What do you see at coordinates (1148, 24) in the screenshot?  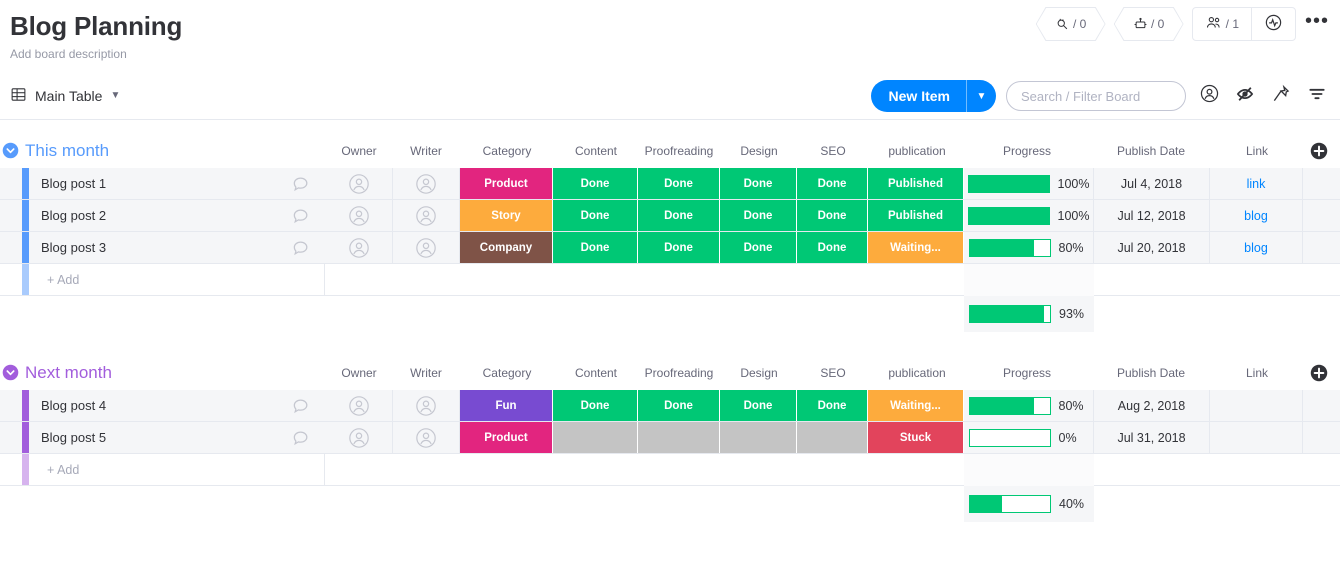 I see `automations-button: / 0` at bounding box center [1148, 24].